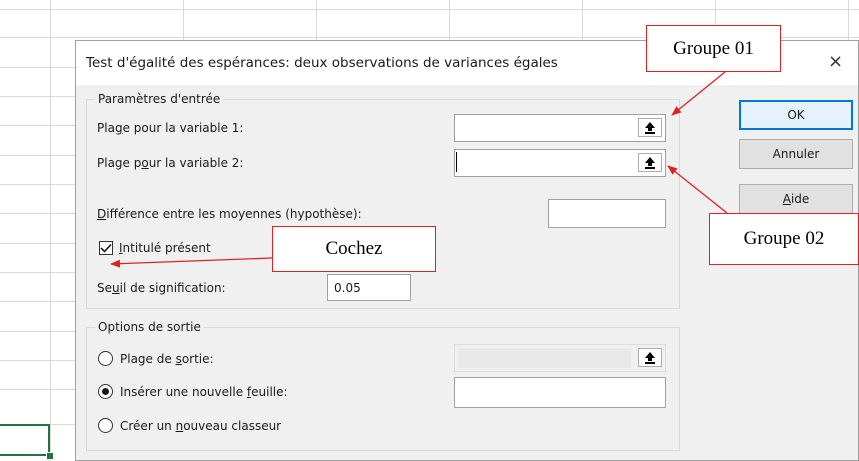  Describe the element at coordinates (369, 287) in the screenshot. I see `alpha-input: 0.05` at that location.